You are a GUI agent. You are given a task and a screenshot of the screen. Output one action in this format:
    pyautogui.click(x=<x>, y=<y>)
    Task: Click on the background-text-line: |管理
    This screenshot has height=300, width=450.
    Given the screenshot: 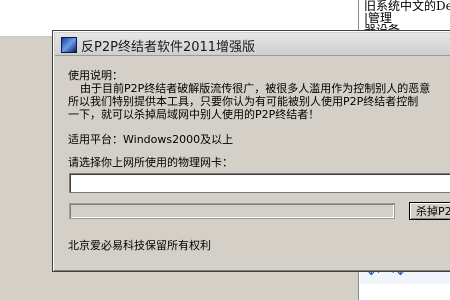 What is the action you would take?
    pyautogui.click(x=378, y=18)
    